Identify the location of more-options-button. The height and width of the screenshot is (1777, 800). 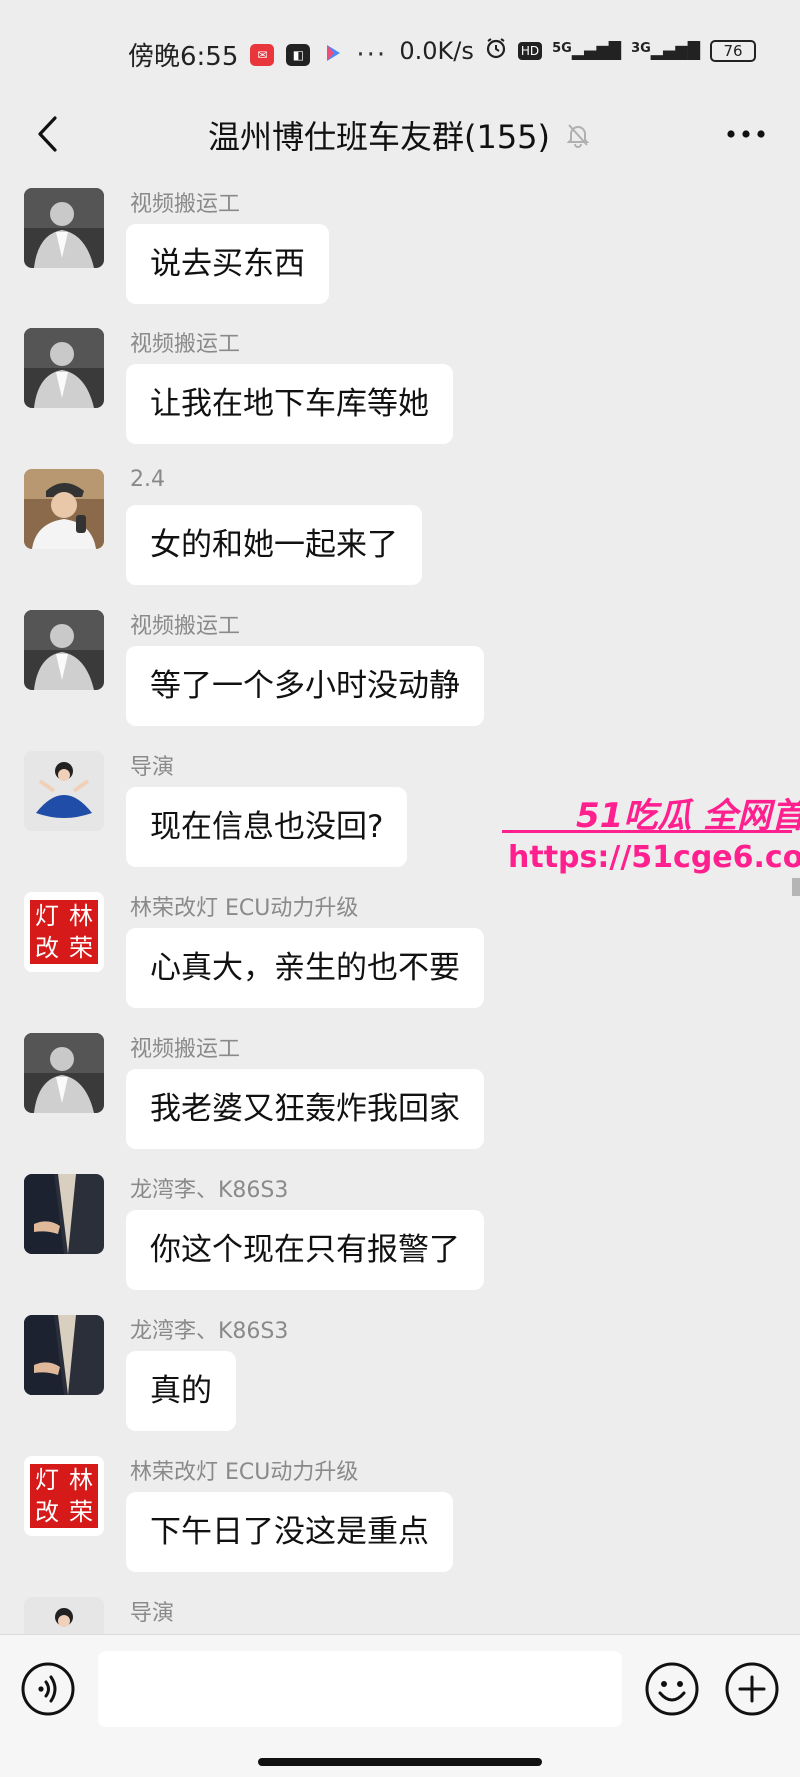
(746, 134).